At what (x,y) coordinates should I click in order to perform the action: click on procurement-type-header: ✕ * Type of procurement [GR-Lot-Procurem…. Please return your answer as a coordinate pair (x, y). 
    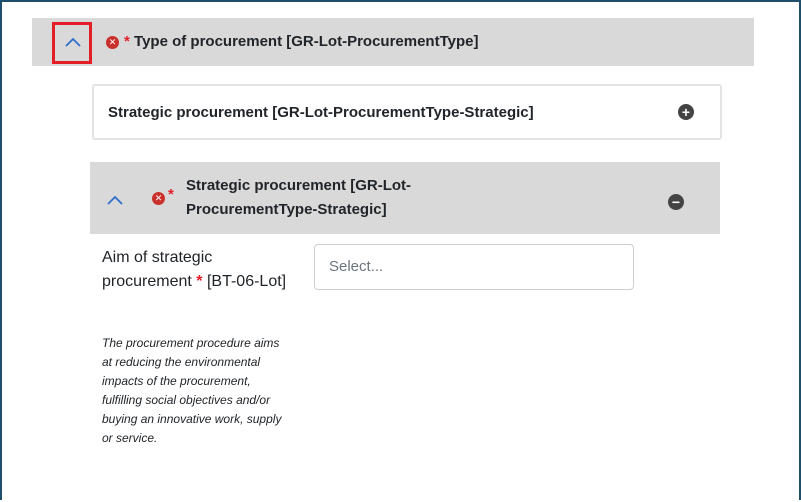
    Looking at the image, I should click on (393, 42).